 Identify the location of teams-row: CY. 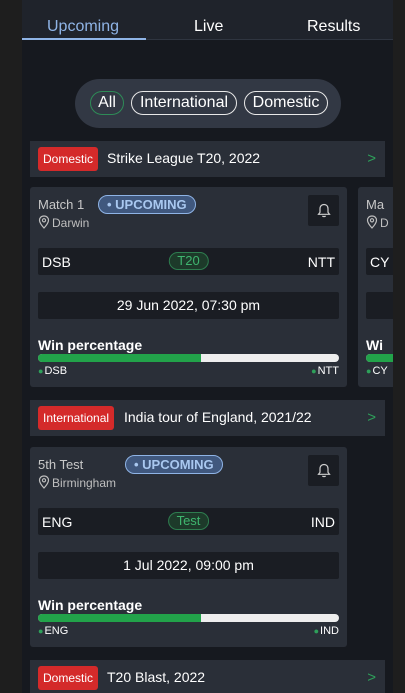
(379, 261).